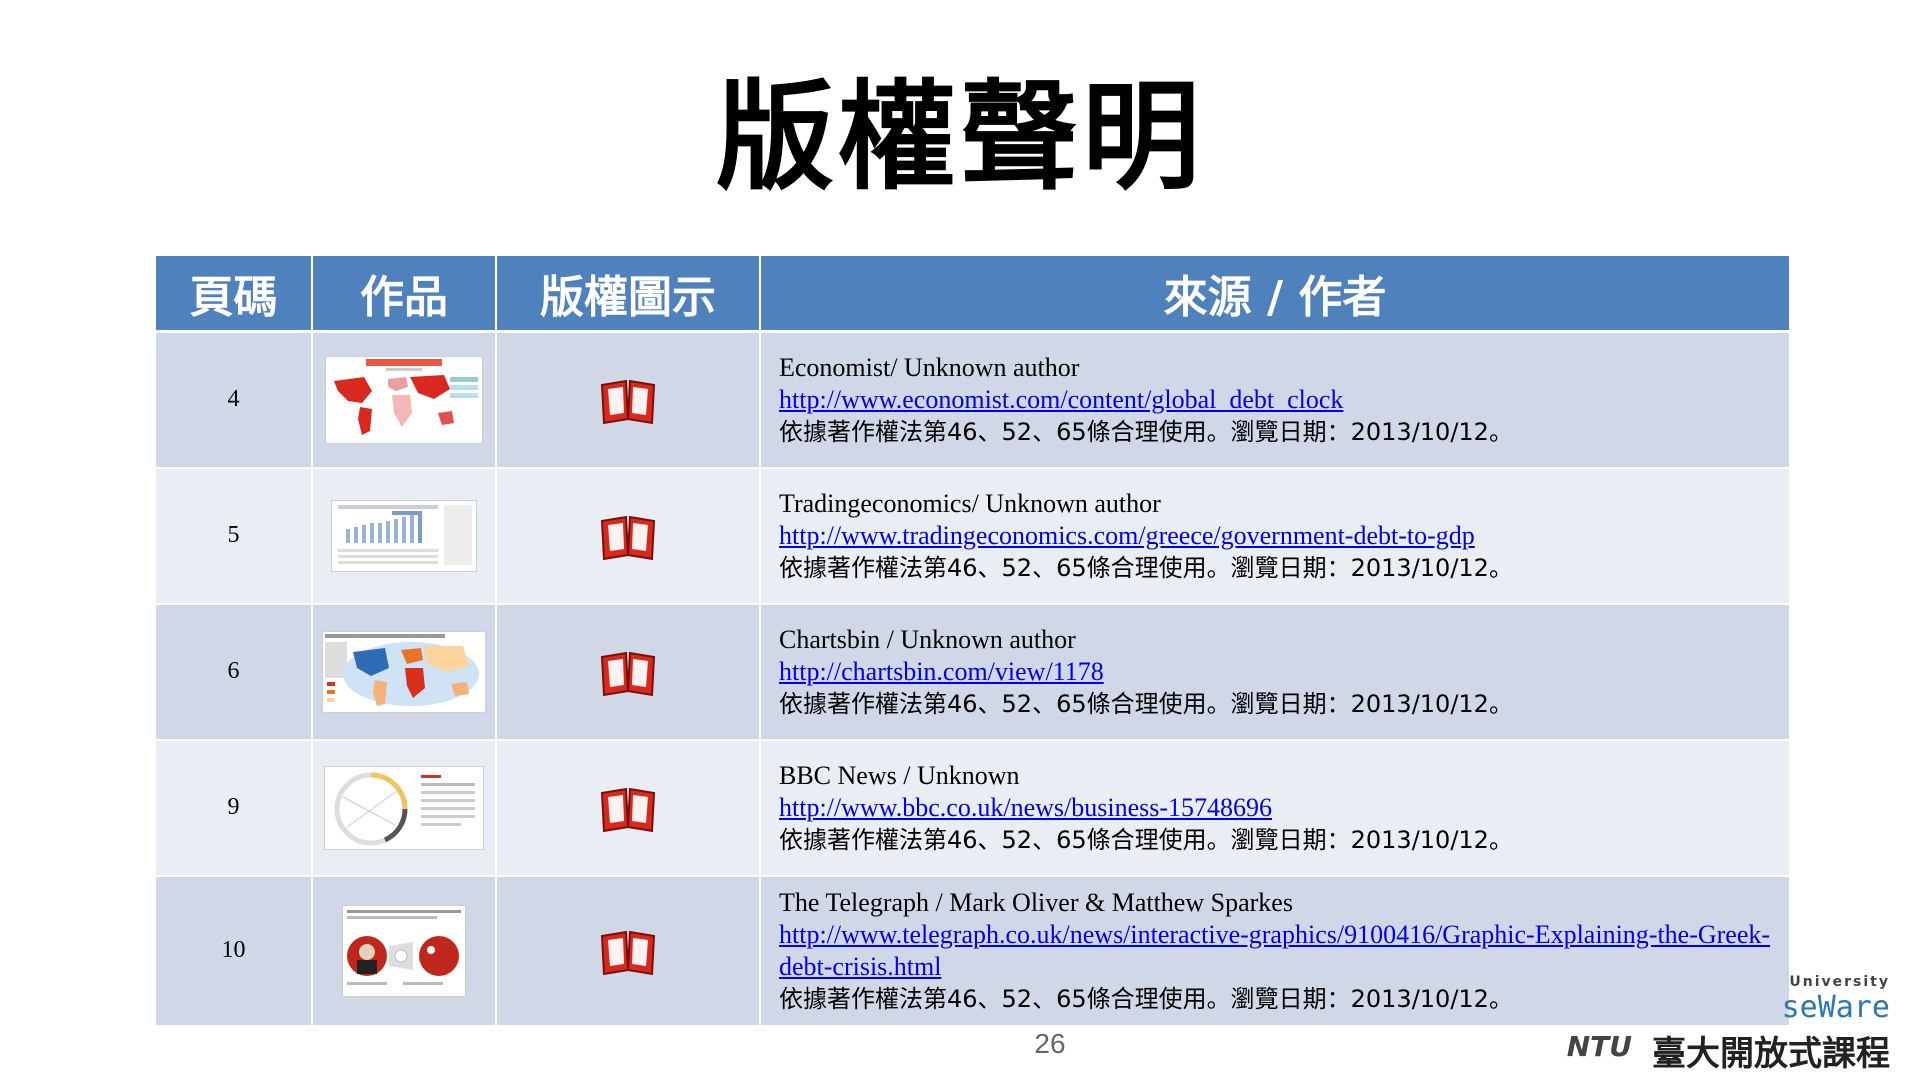 The height and width of the screenshot is (1080, 1920). I want to click on logo-ntu-mark: NTU, so click(1599, 1046).